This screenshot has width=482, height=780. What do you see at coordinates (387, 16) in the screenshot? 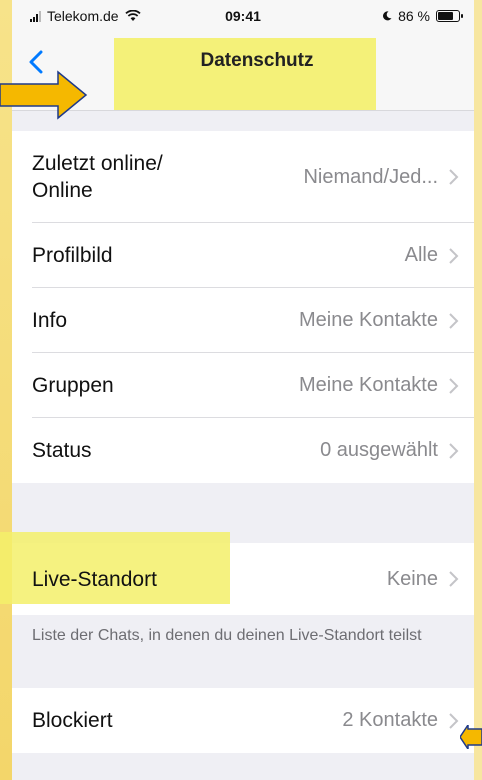
I see `moon-icon` at bounding box center [387, 16].